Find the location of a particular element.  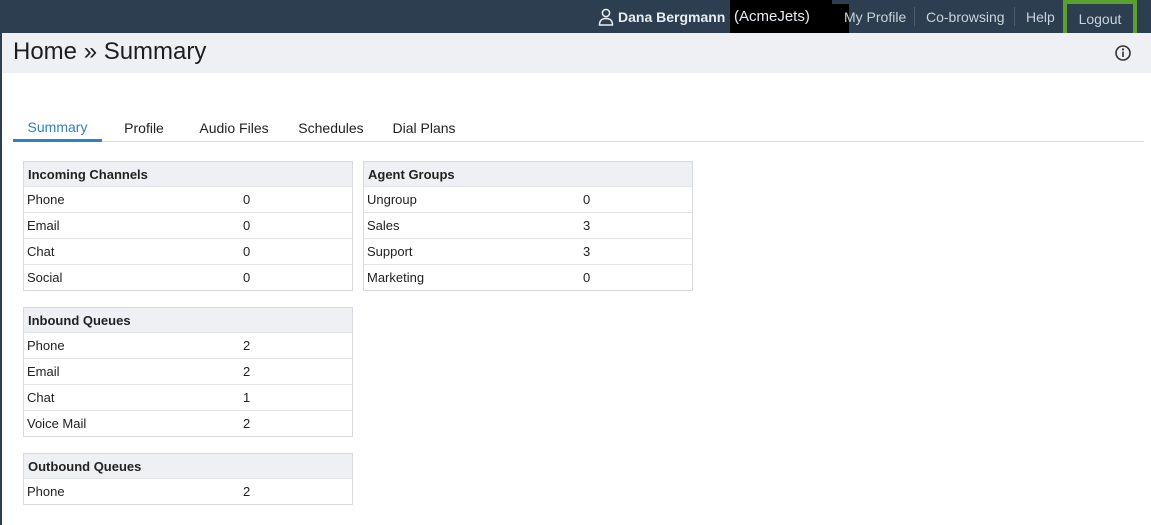

logout-button: Logout is located at coordinates (1100, 18).